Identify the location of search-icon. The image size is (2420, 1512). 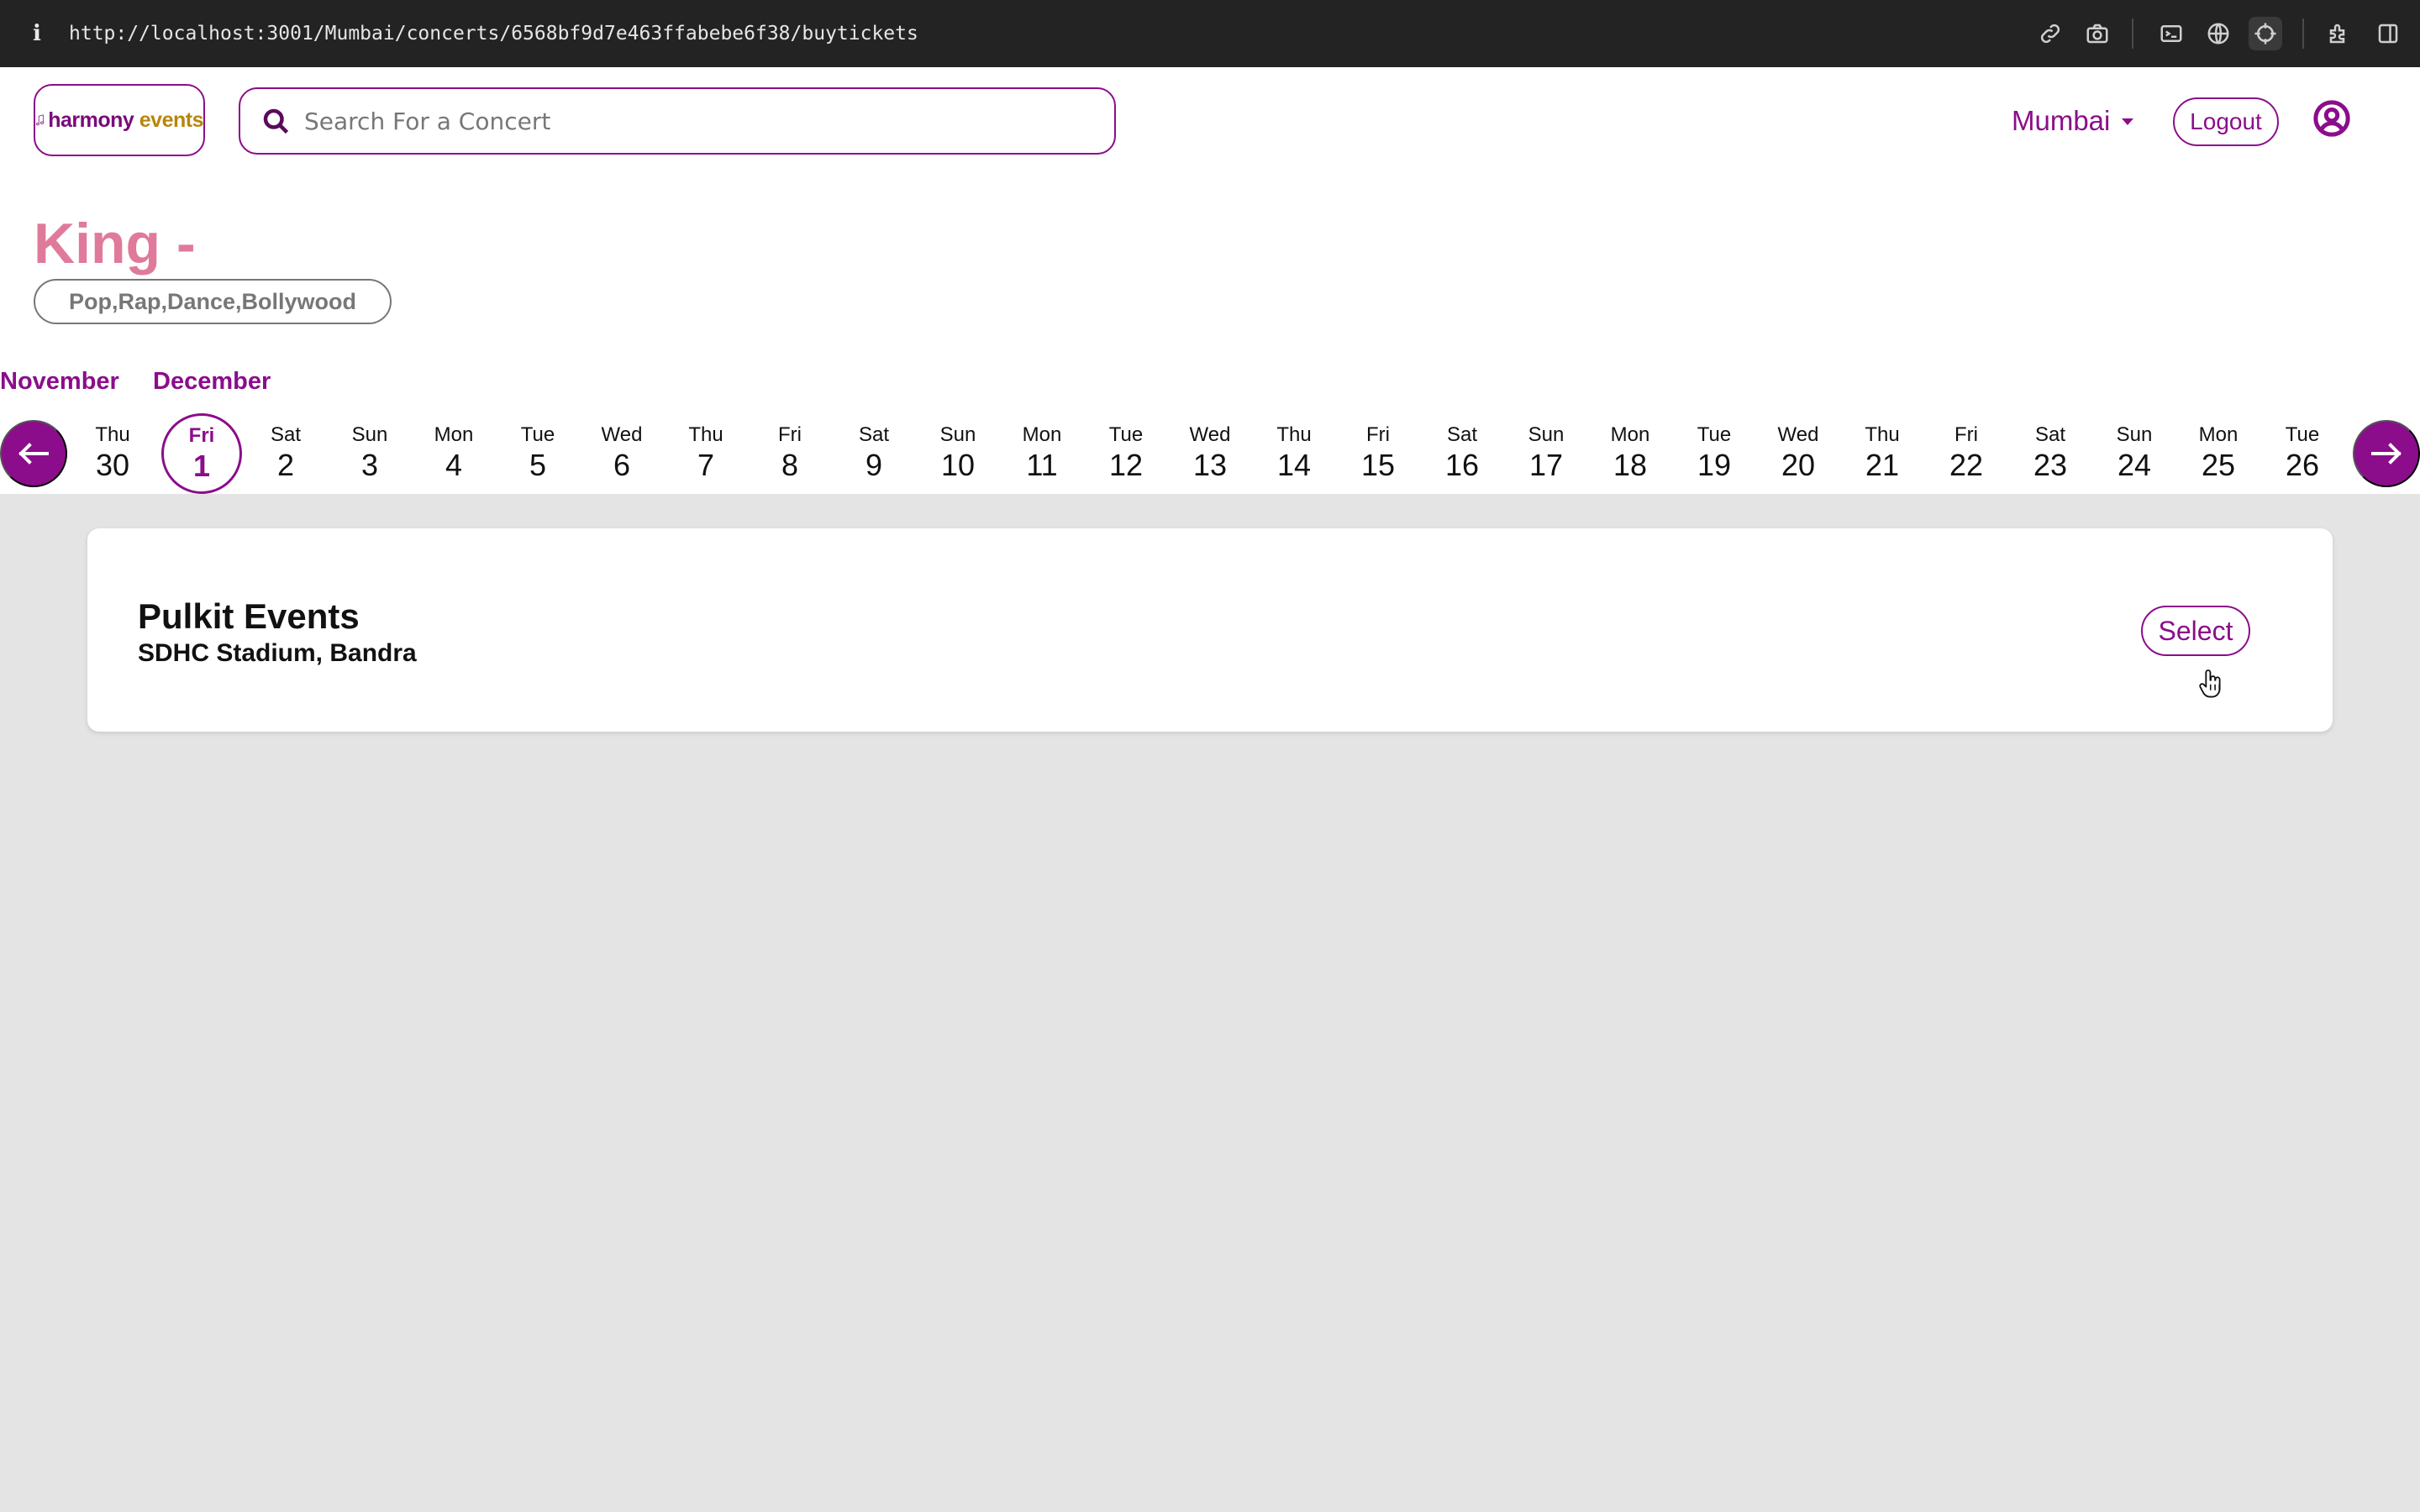
(276, 121).